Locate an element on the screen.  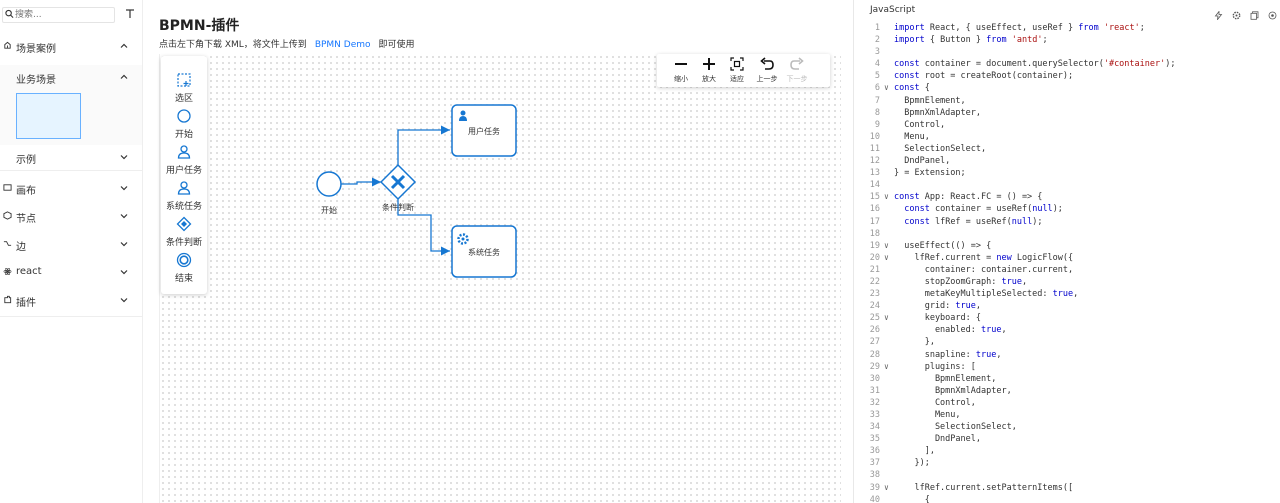
dnd-panel: 选区 开始 用户任务 系统任务 条件判断 结束 is located at coordinates (184, 175).